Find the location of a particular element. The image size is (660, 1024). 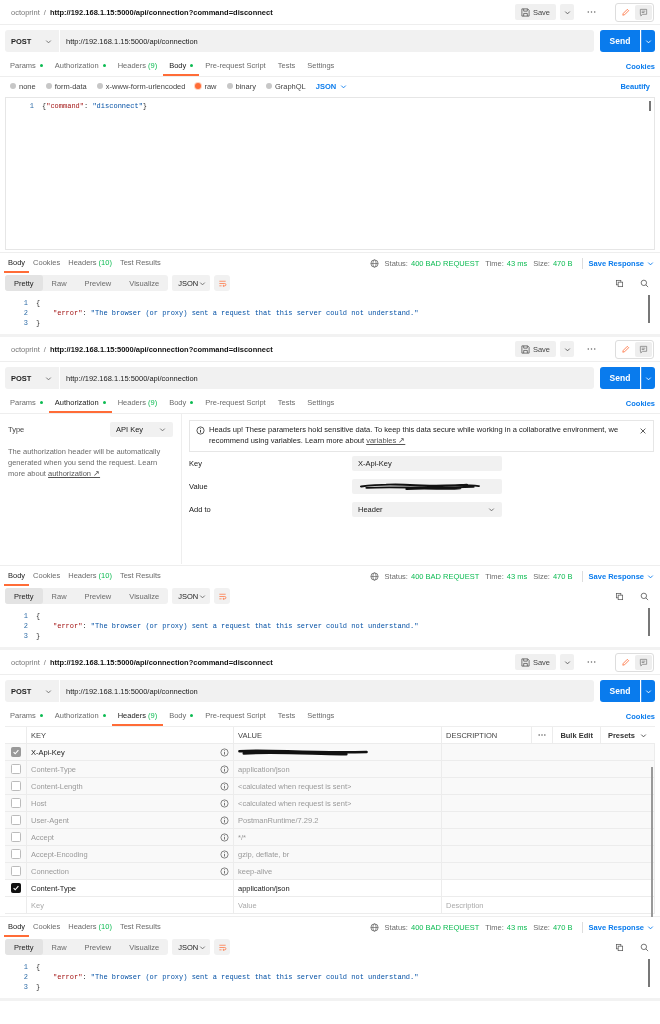

close-icon is located at coordinates (643, 431).